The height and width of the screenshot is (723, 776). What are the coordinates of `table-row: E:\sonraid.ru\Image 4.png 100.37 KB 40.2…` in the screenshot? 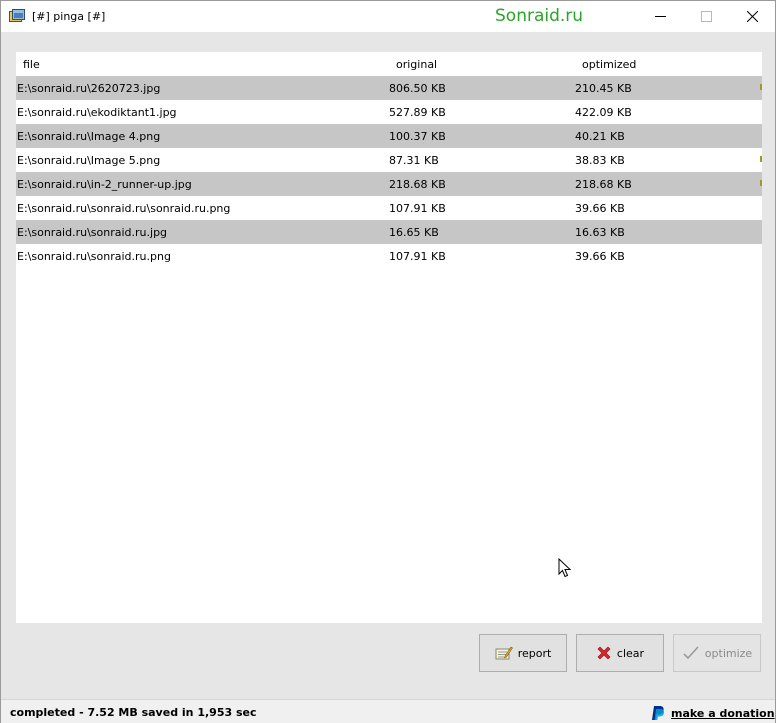 It's located at (389, 136).